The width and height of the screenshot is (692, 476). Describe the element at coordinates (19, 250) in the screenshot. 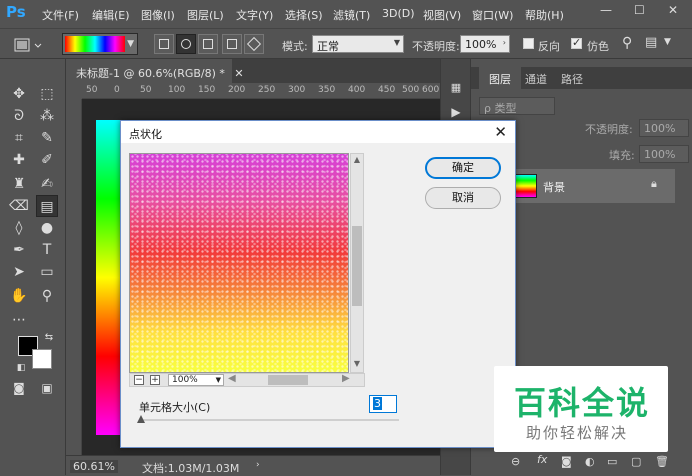

I see `pen-tool-icon: ✒` at that location.